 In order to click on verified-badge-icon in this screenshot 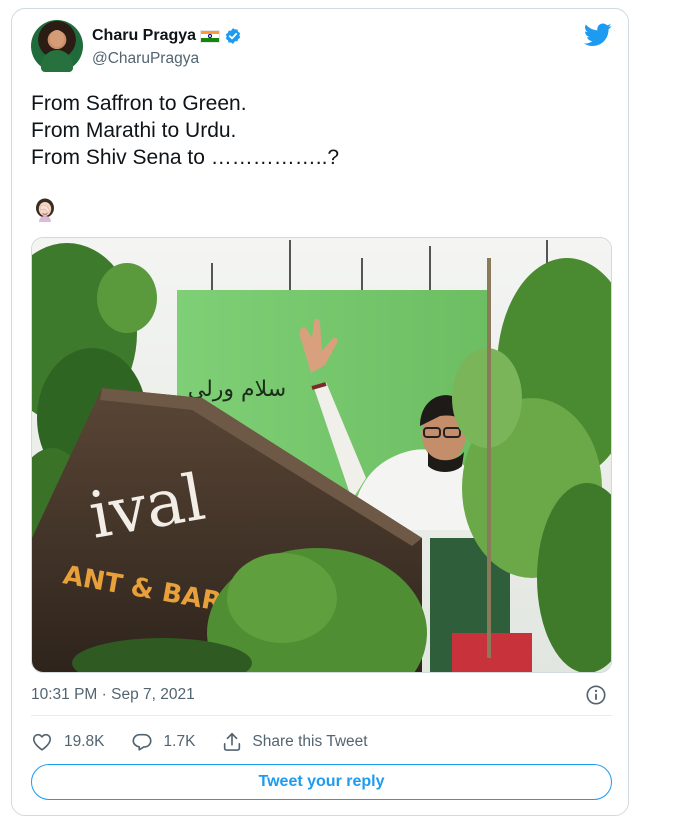, I will do `click(233, 36)`.